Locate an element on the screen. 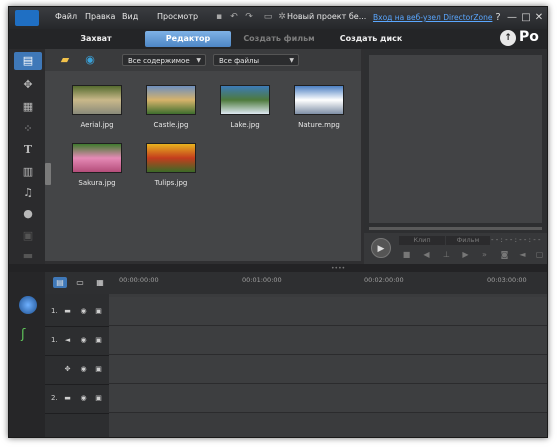 Image resolution: width=560 pixels, height=447 pixels. mode-edit: Редактор is located at coordinates (188, 39).